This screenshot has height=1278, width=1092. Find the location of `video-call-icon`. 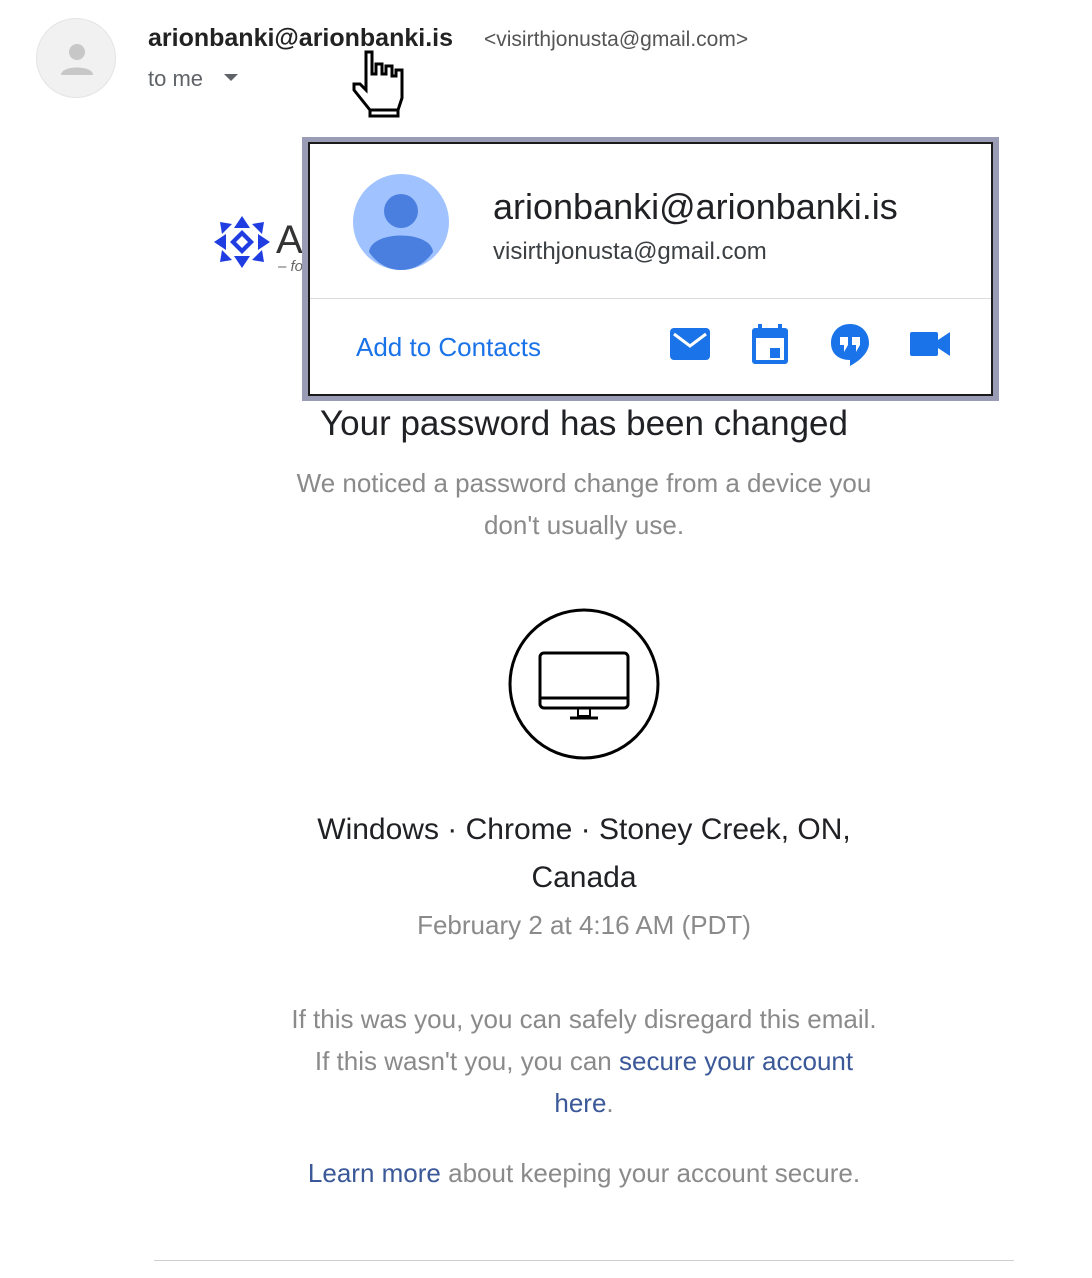

video-call-icon is located at coordinates (930, 344).